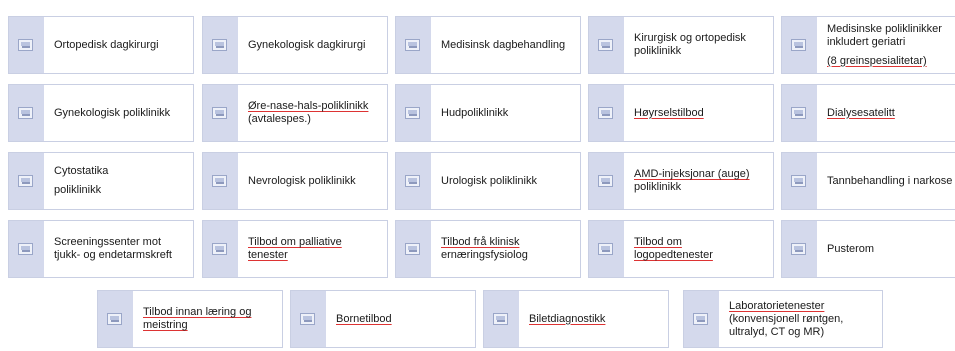 Image resolution: width=955 pixels, height=351 pixels. I want to click on service-card-ore-nase-hals: Øre-nase-hals-poliklinikk (avtalespes.), so click(295, 113).